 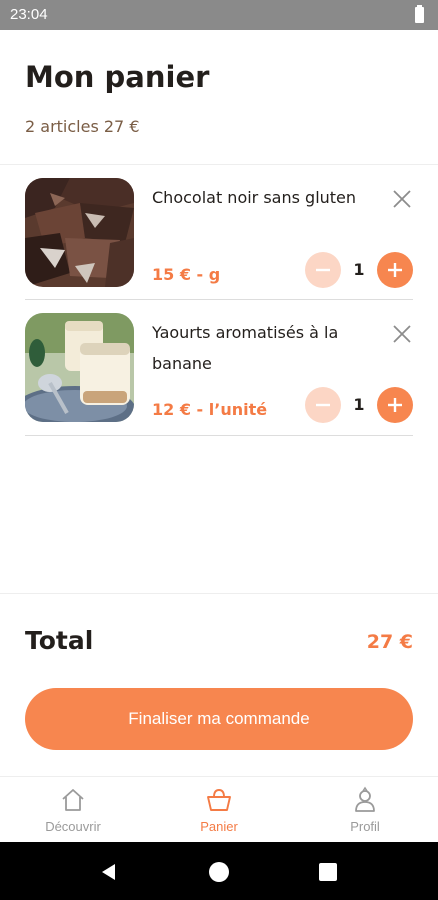 What do you see at coordinates (73, 826) in the screenshot?
I see `nav-label: Découvrir` at bounding box center [73, 826].